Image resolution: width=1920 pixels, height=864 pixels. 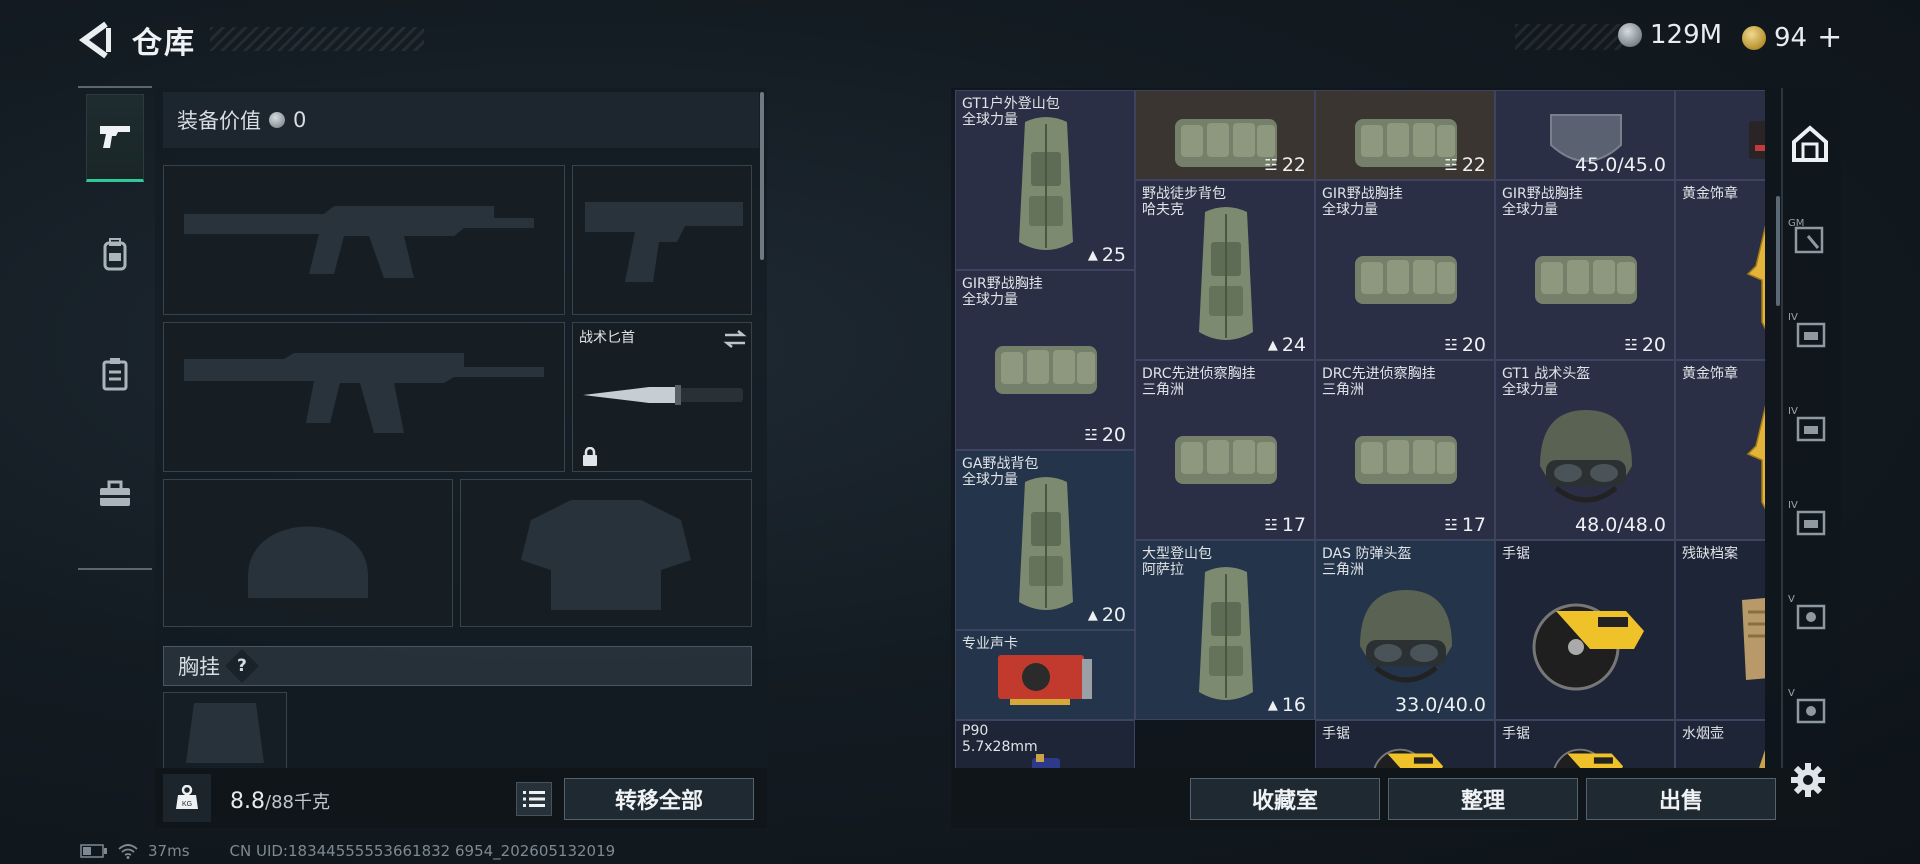 I want to click on chest-rig-slot, so click(x=225, y=732).